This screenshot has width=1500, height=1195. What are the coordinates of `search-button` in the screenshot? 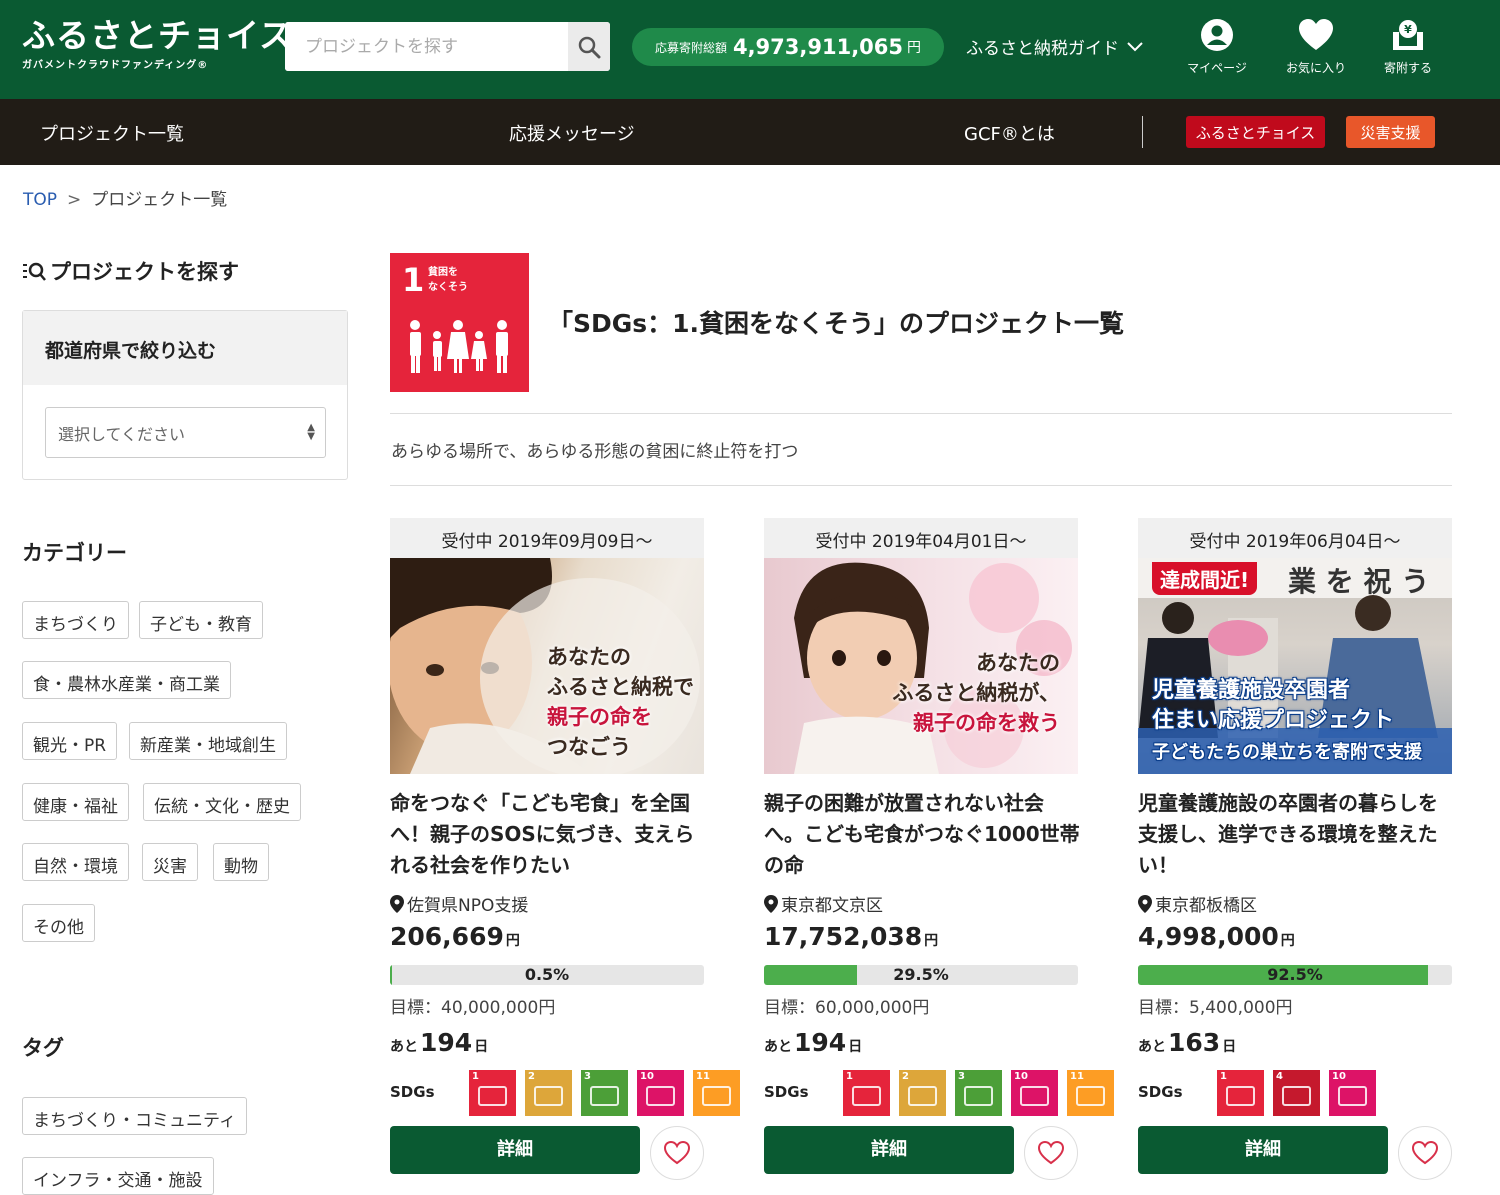 It's located at (589, 46).